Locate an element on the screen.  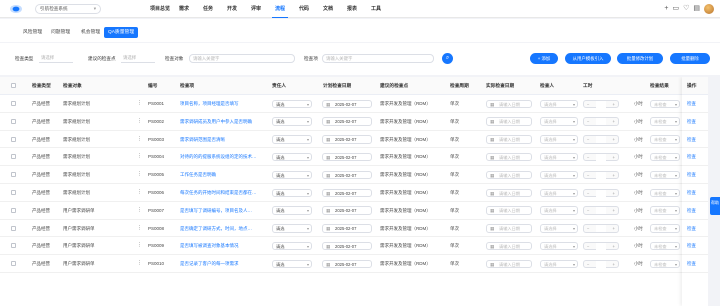
nav-item: 代码 is located at coordinates (304, 9).